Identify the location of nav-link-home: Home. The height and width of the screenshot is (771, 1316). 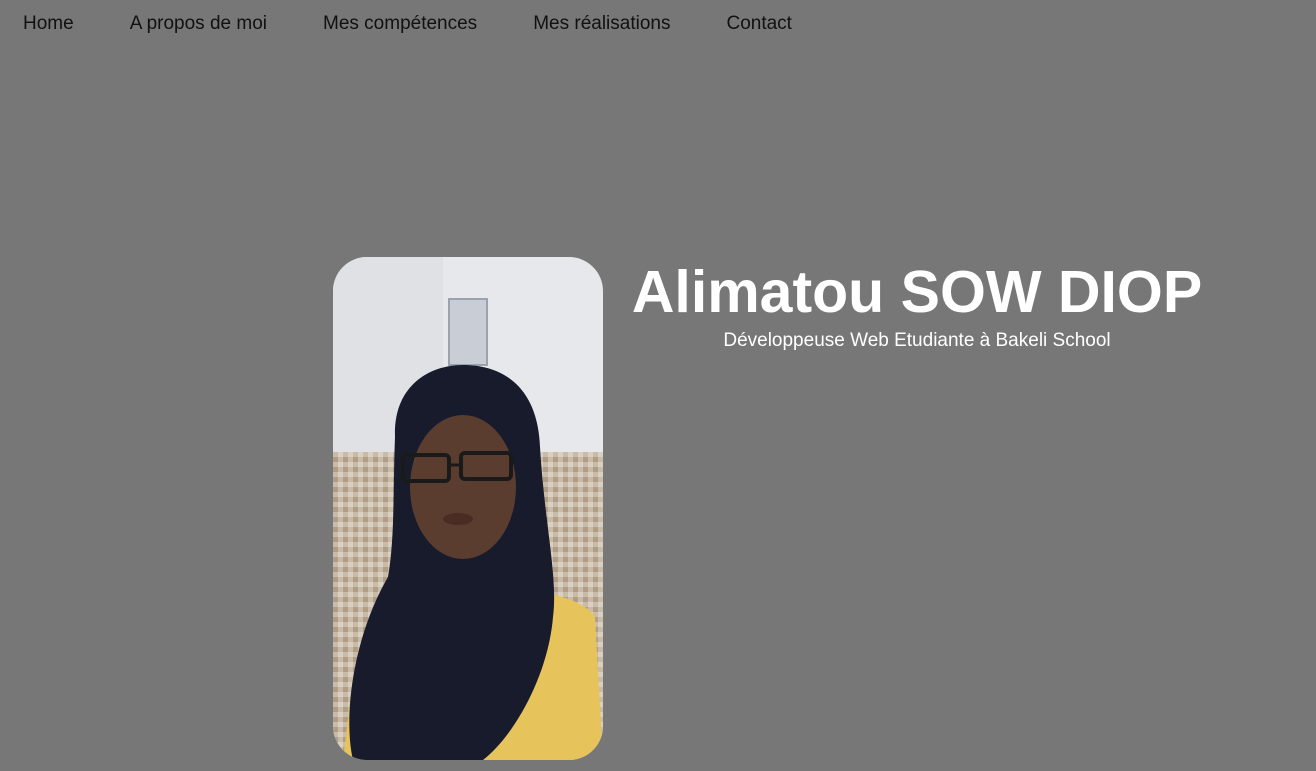
(48, 24).